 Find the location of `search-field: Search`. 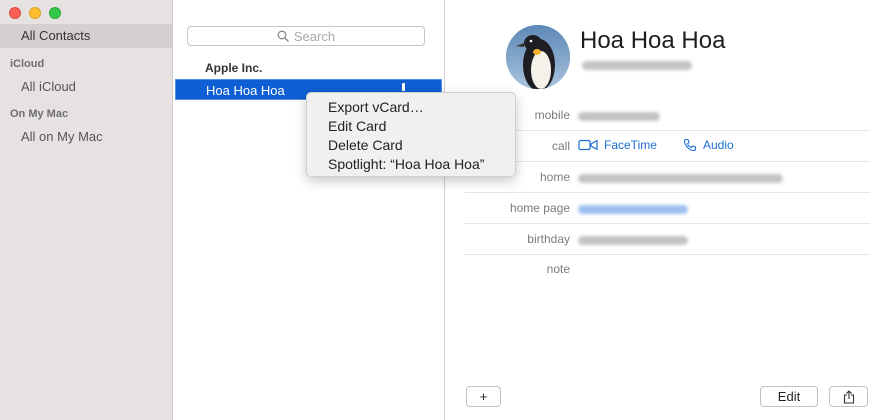

search-field: Search is located at coordinates (306, 36).